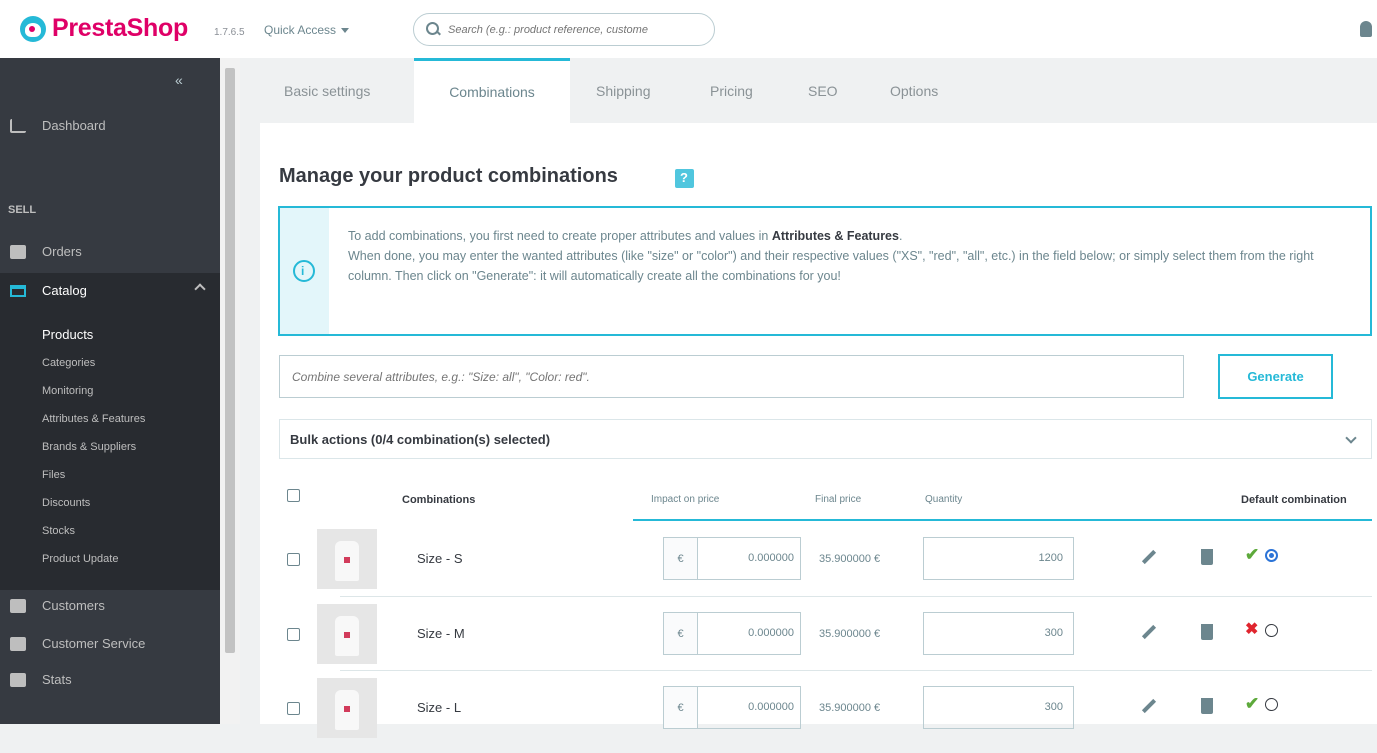 This screenshot has height=753, width=1377. What do you see at coordinates (74, 125) in the screenshot?
I see `sidebar-item-label: Dashboard` at bounding box center [74, 125].